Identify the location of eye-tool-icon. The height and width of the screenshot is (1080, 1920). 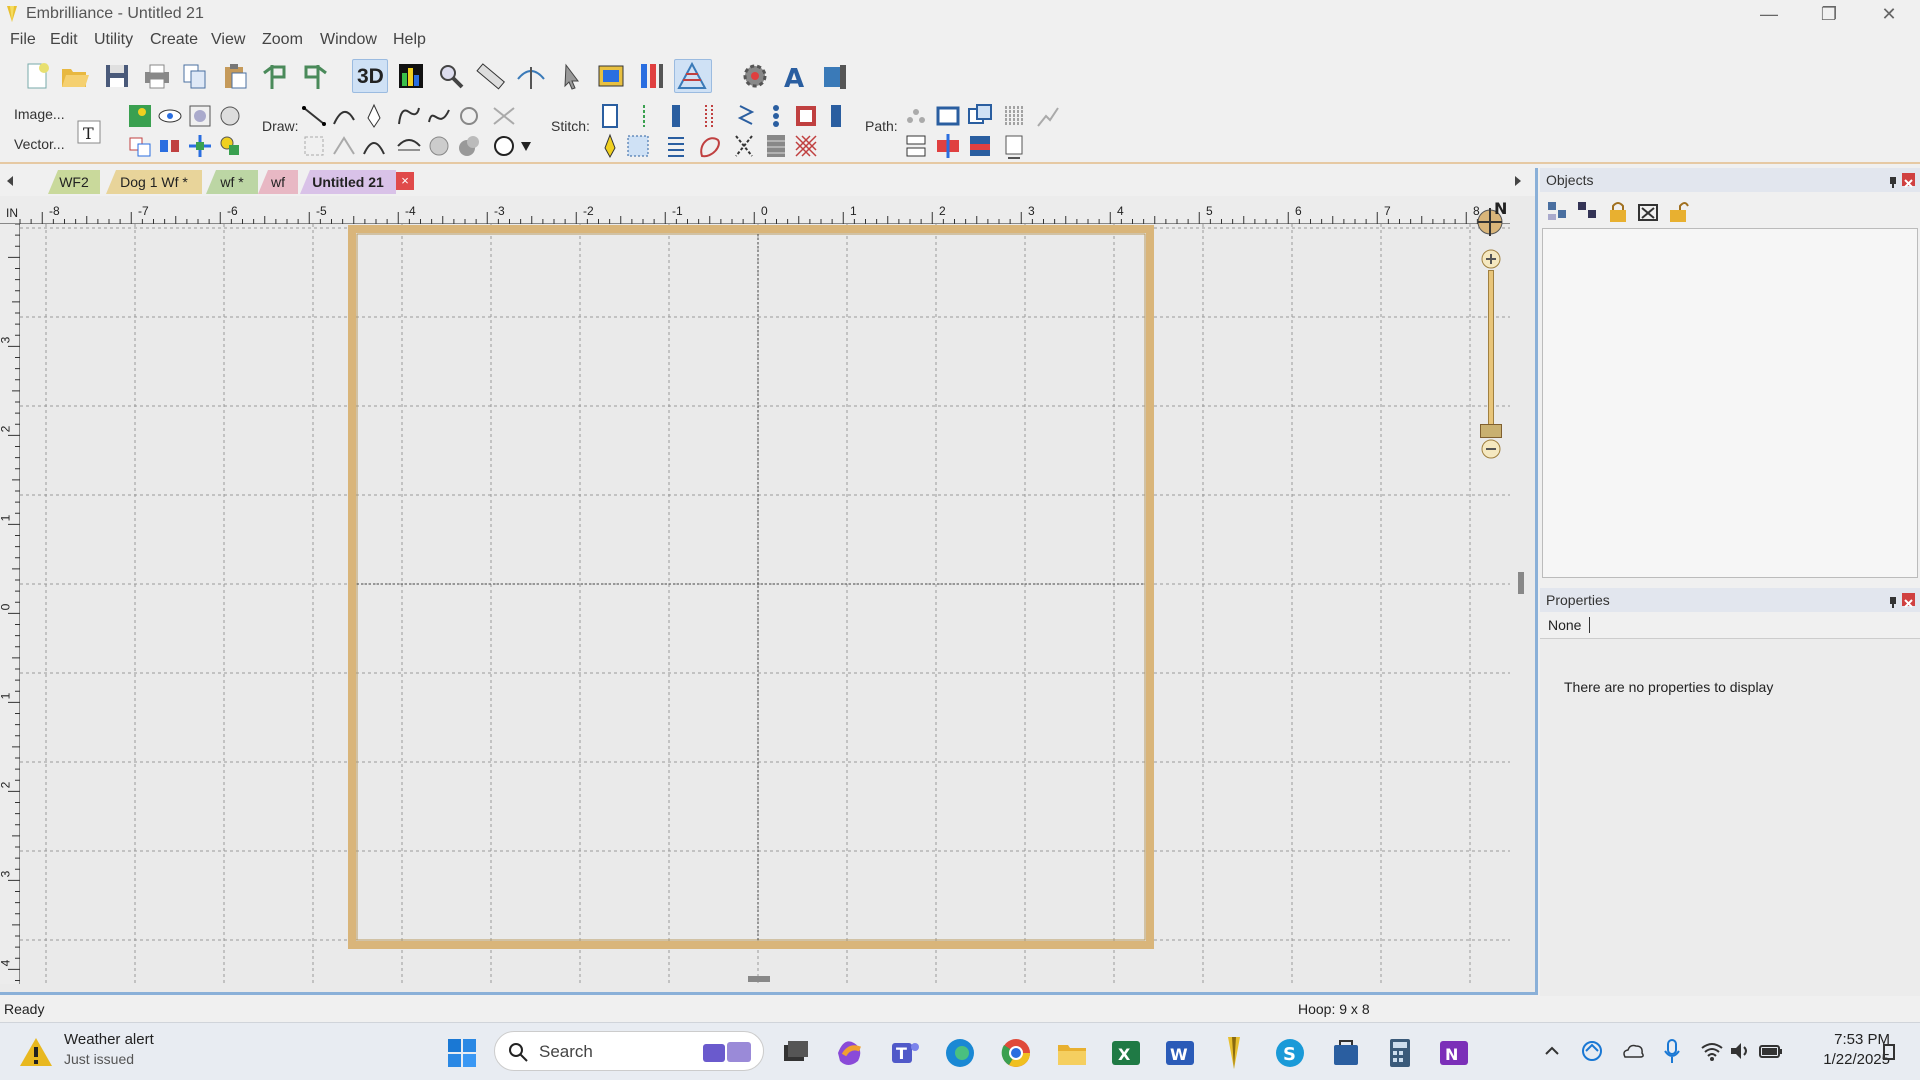
(170, 116).